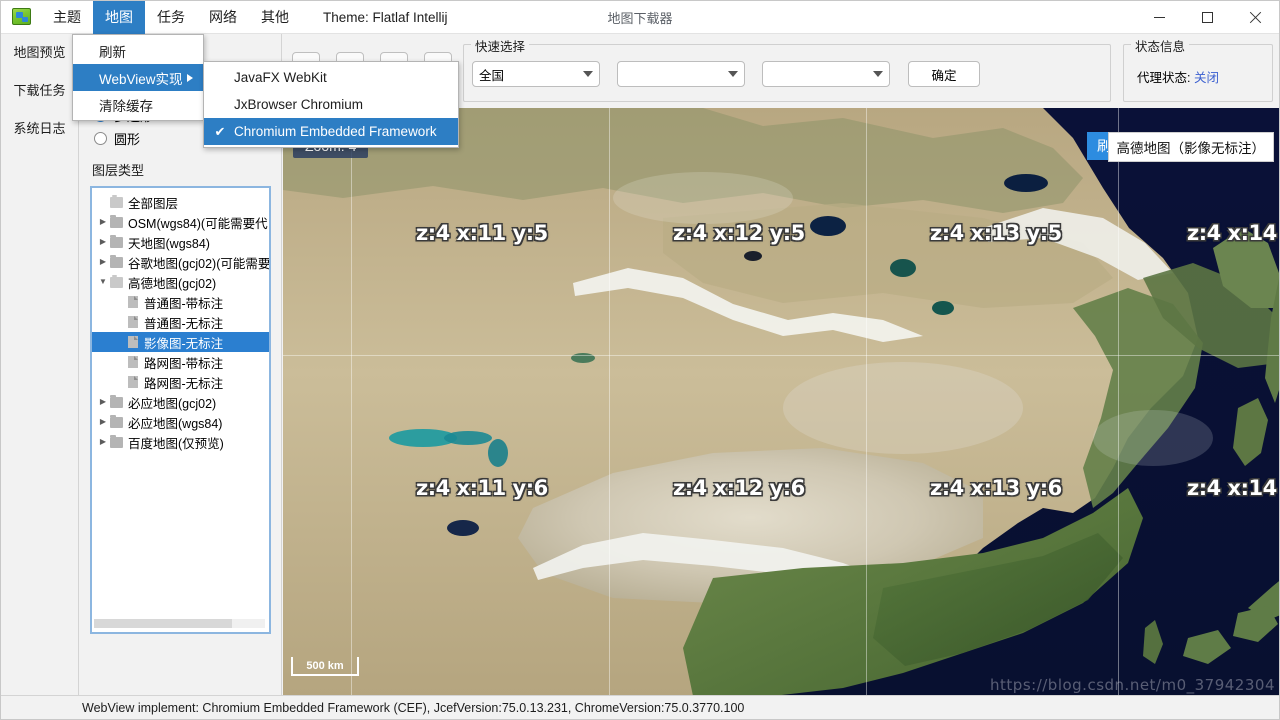 The image size is (1280, 720). I want to click on tile-coordinate-label: z:4 x:11 y:5, so click(482, 233).